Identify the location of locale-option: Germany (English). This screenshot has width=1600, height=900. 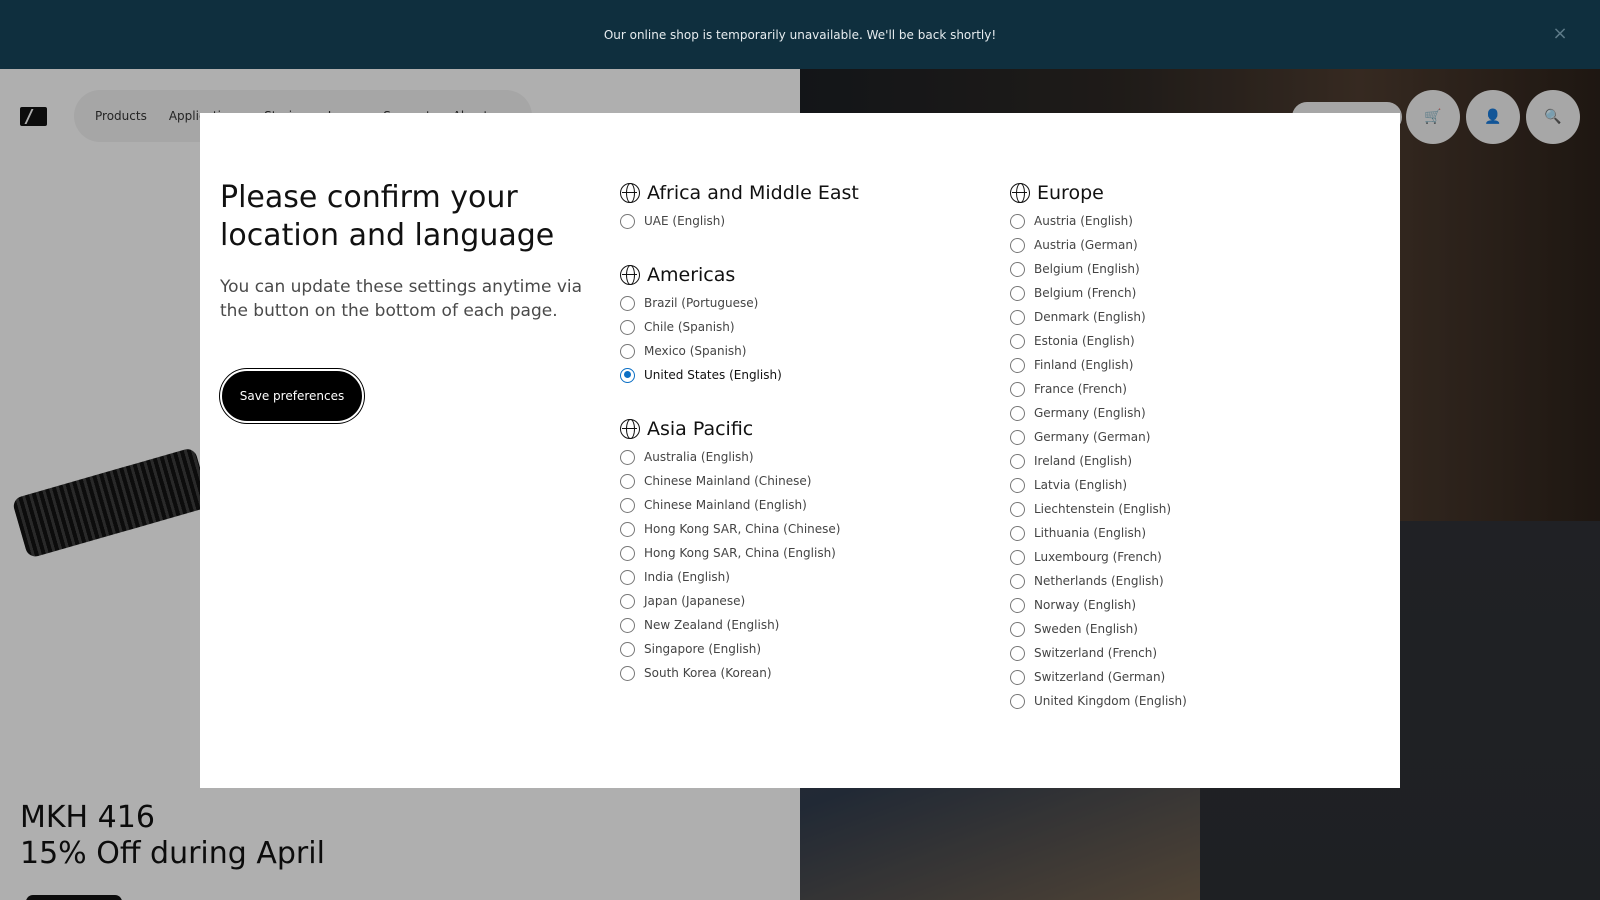
(1190, 413).